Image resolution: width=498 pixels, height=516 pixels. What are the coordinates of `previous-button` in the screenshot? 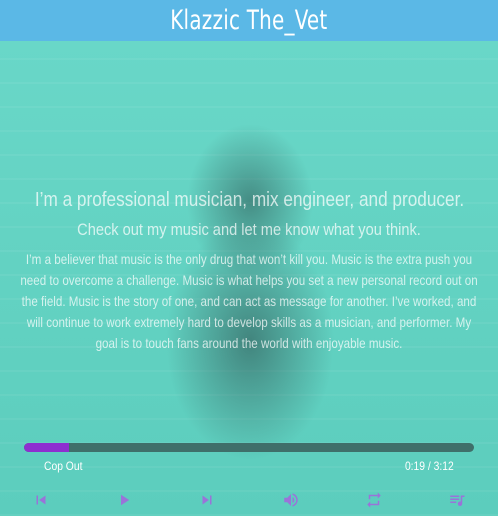 It's located at (41, 500).